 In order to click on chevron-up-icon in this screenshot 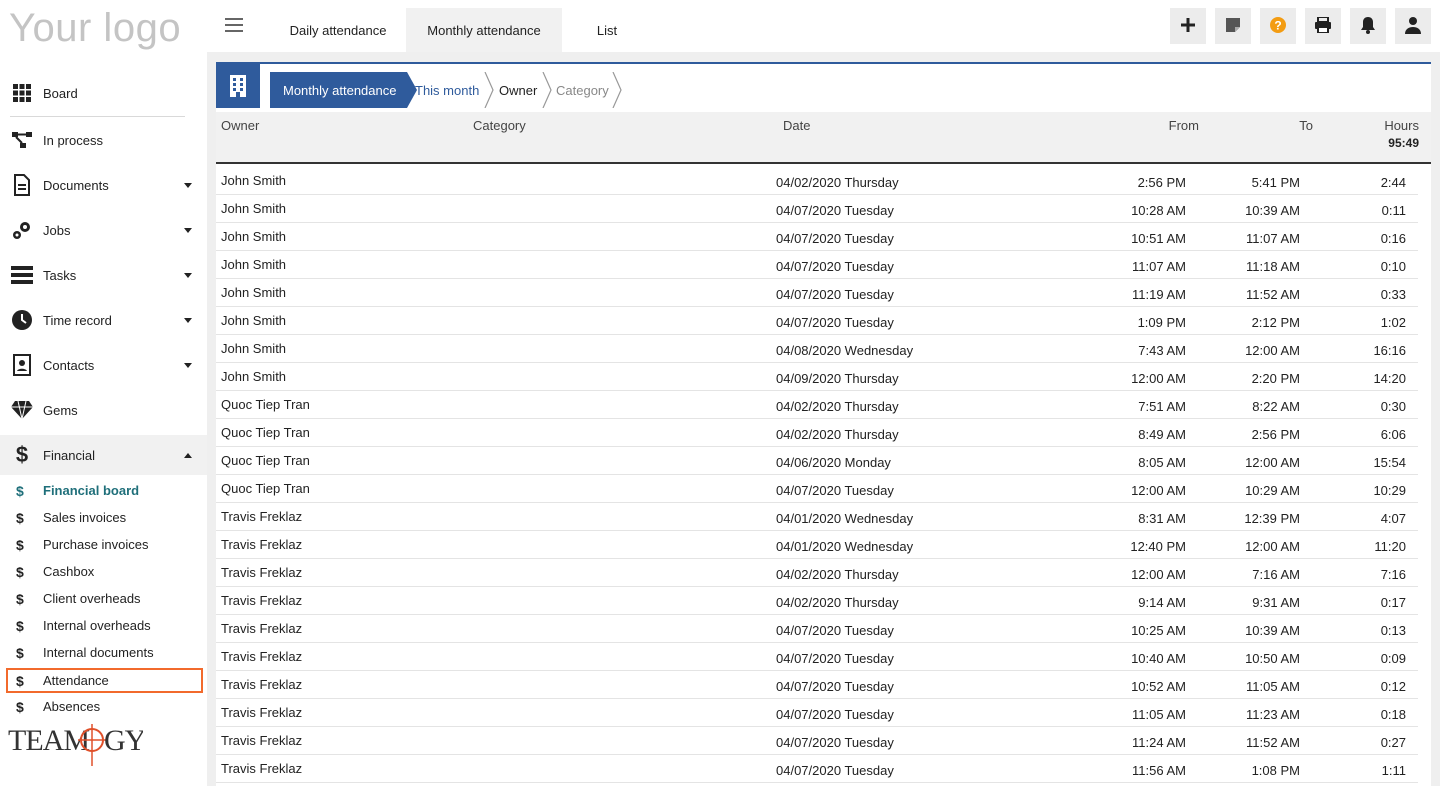, I will do `click(188, 455)`.